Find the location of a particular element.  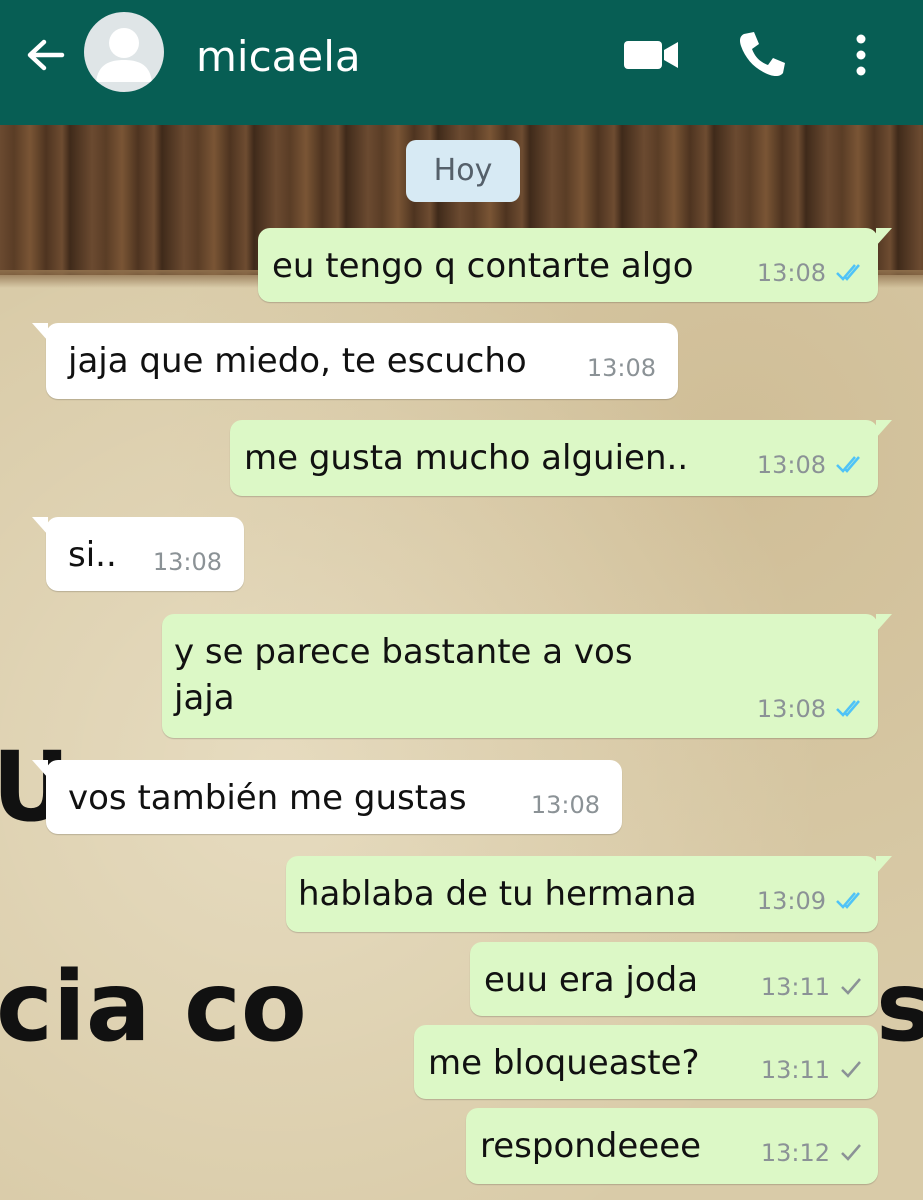

message-outgoing: me gusta mucho alguien.. 13:08 is located at coordinates (561, 458).